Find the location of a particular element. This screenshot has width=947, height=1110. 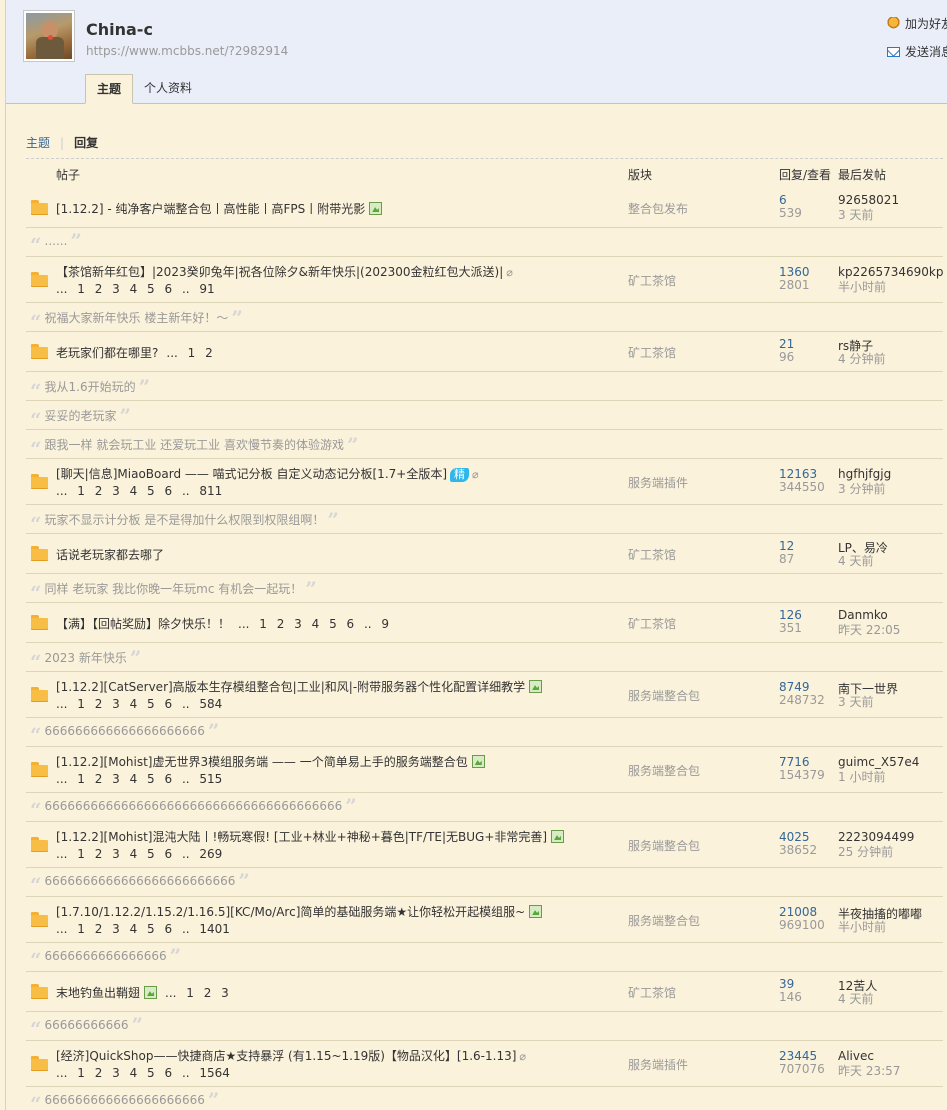

last-poster: Danmko is located at coordinates (863, 615).